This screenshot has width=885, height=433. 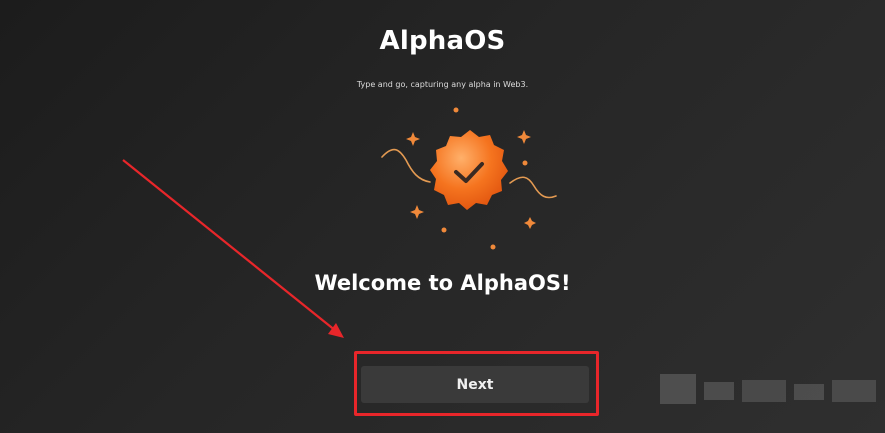 What do you see at coordinates (406, 165) in the screenshot?
I see `left-squiggle-icon` at bounding box center [406, 165].